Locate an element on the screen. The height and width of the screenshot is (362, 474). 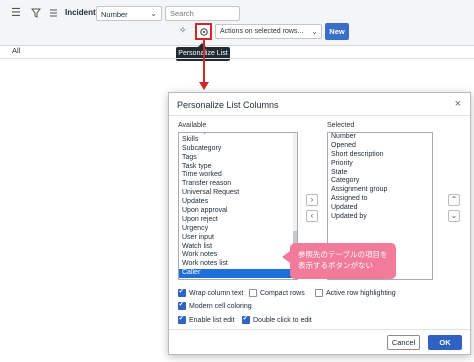
table-name: Incidents is located at coordinates (83, 12).